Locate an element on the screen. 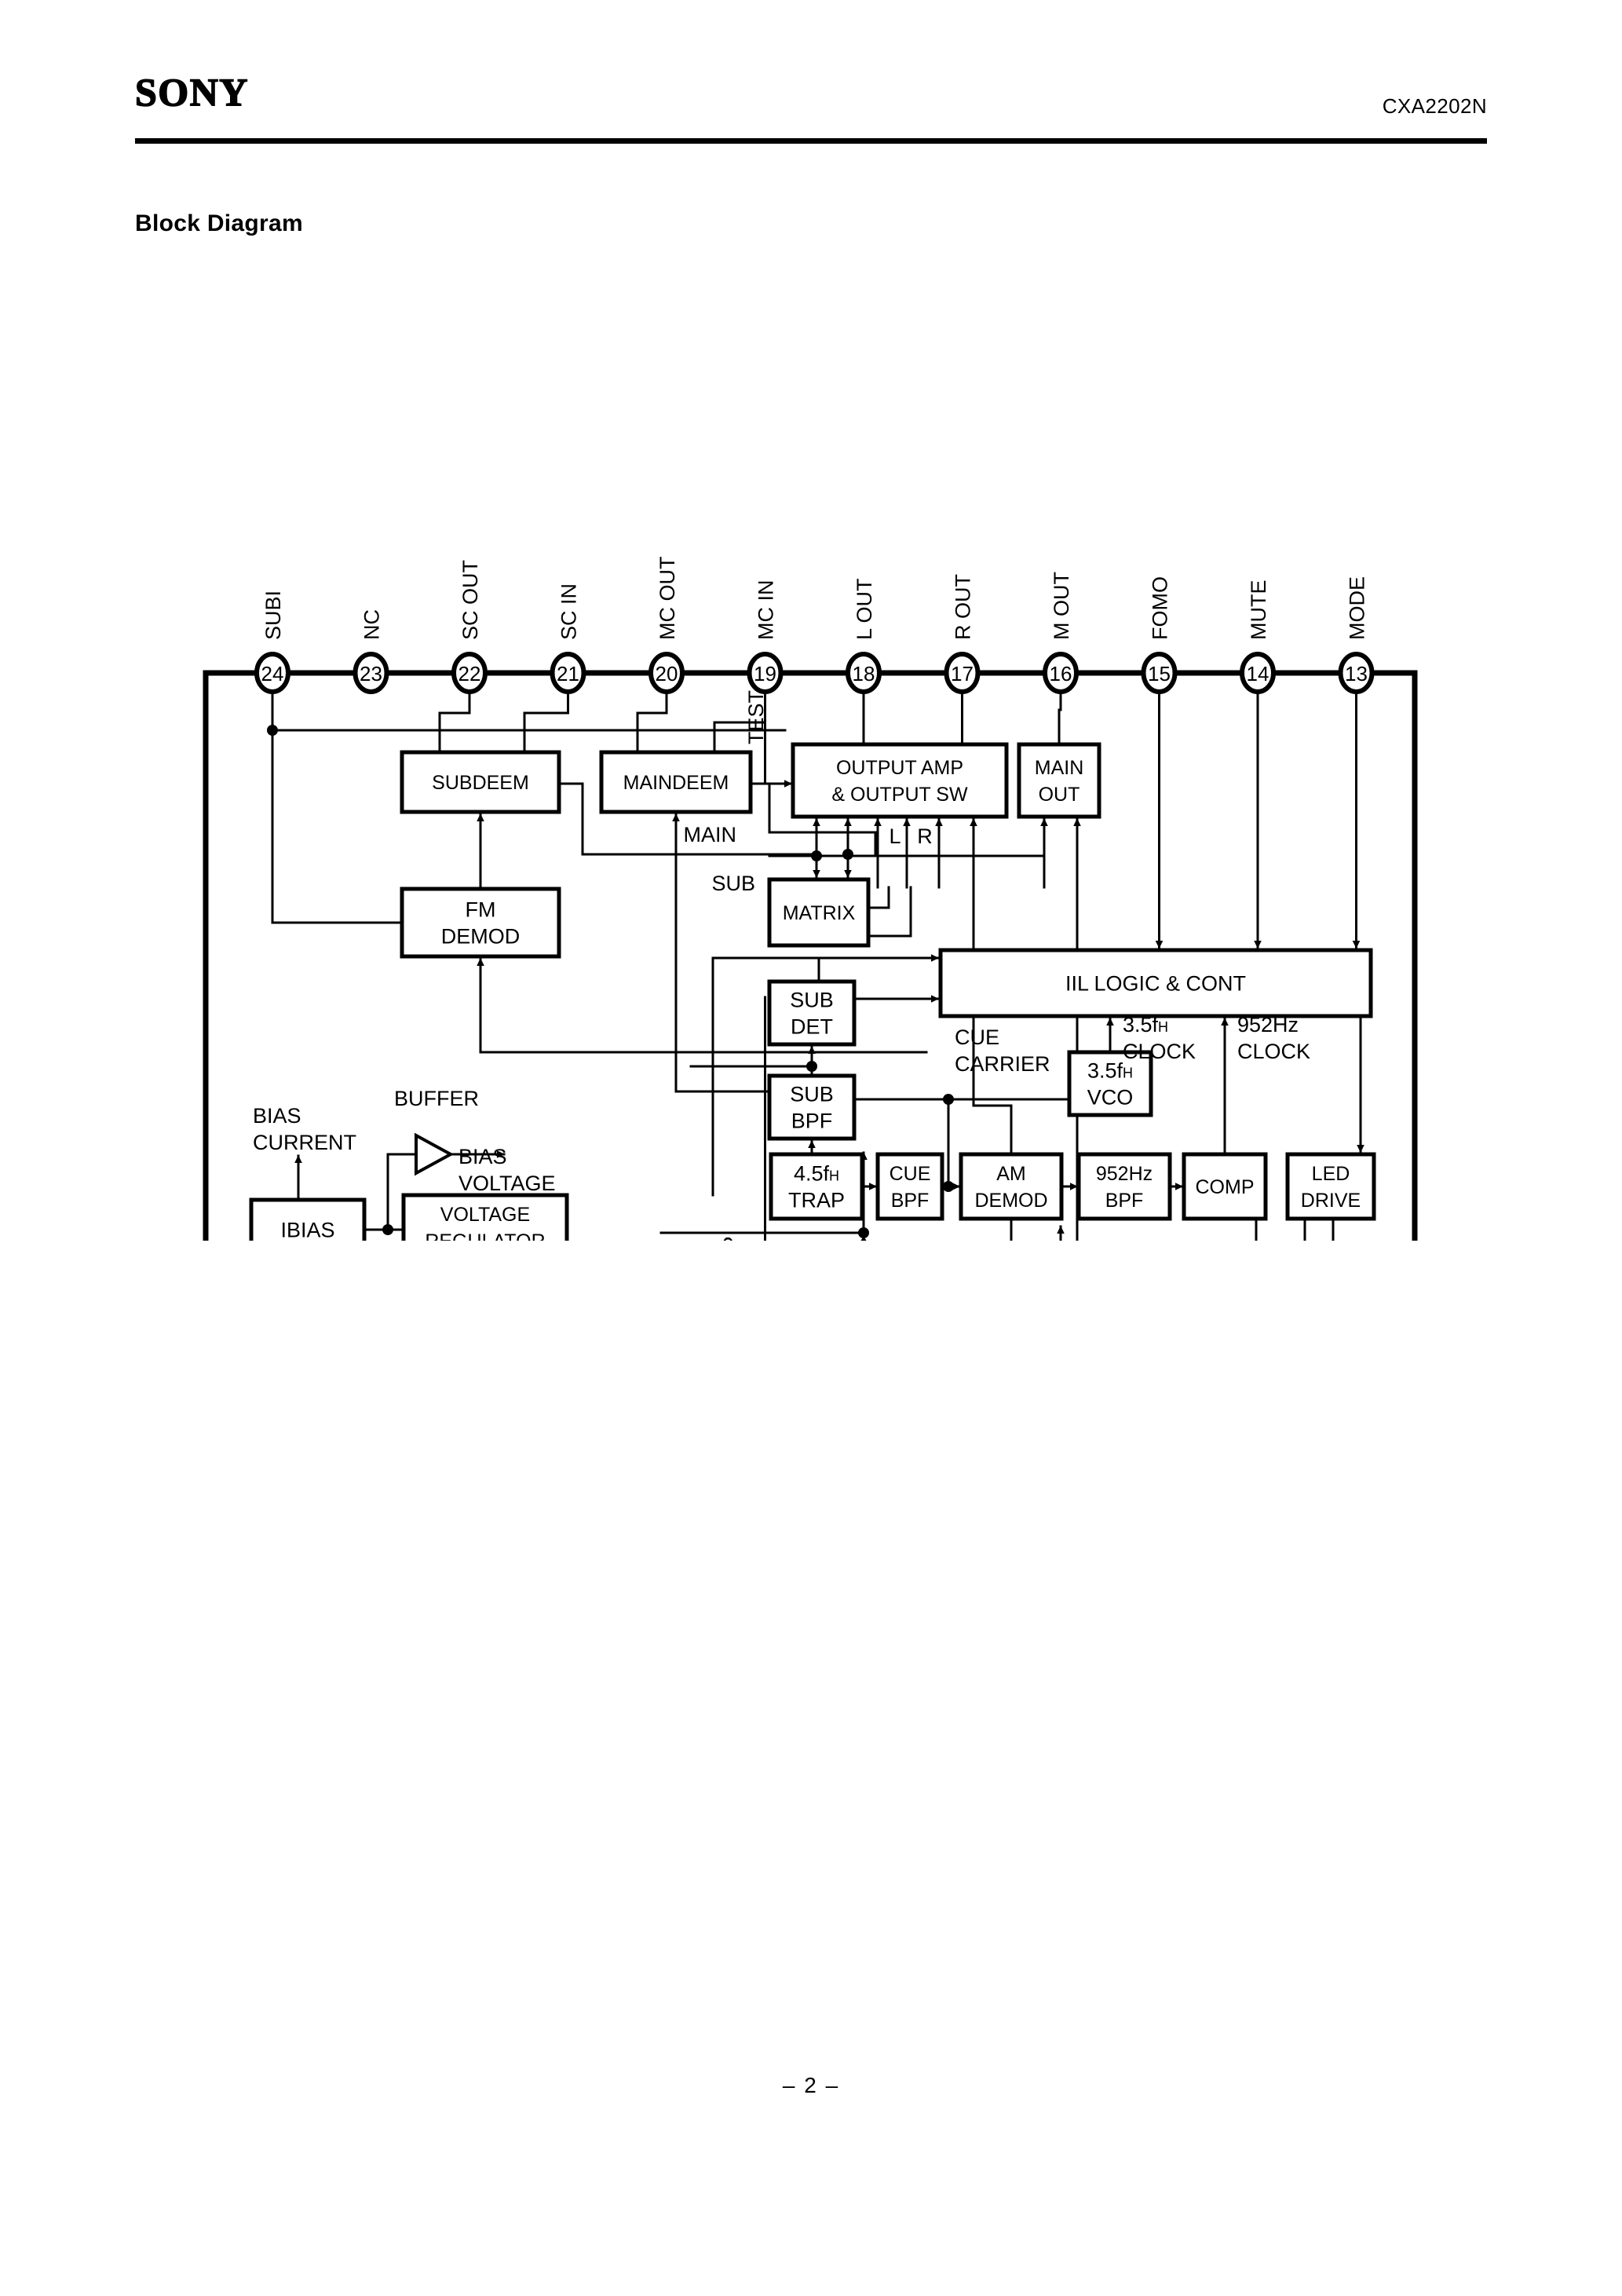 The height and width of the screenshot is (2296, 1622). pin-number: 16 is located at coordinates (1061, 674).